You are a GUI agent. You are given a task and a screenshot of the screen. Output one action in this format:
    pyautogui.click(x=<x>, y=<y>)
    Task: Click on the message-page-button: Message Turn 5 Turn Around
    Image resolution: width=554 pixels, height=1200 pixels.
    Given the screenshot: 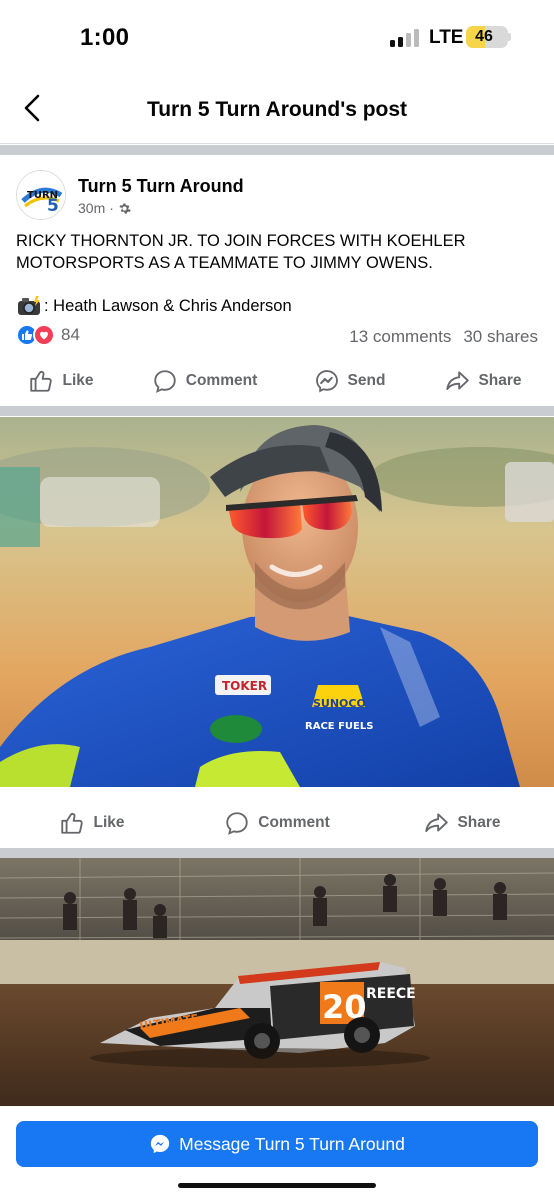 What is the action you would take?
    pyautogui.click(x=277, y=1144)
    